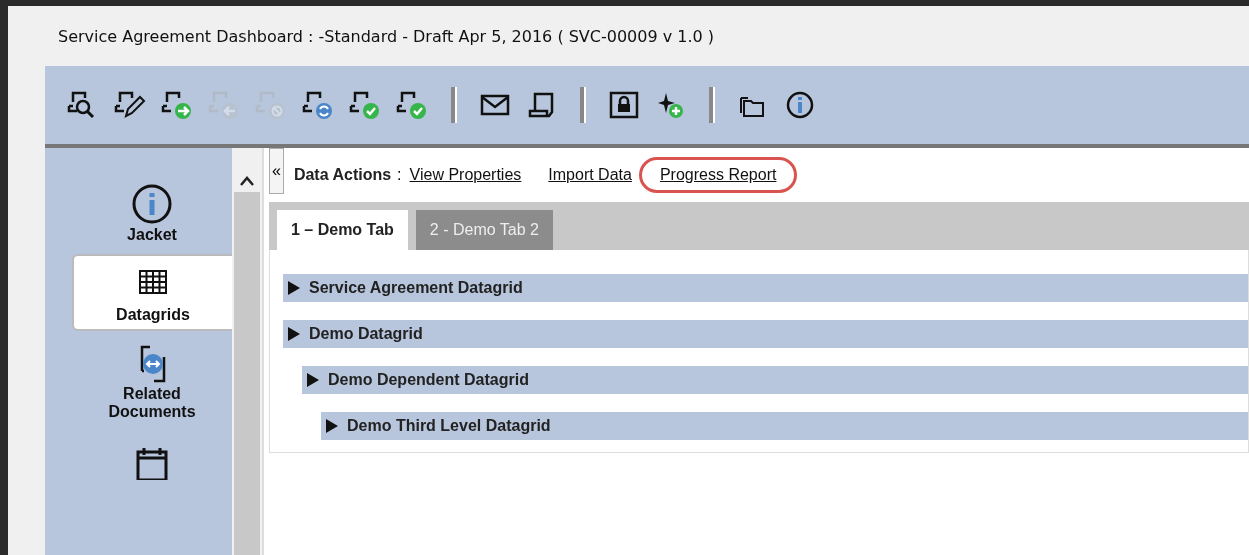 The height and width of the screenshot is (555, 1249). Describe the element at coordinates (465, 175) in the screenshot. I see `action-link: View Properties` at that location.